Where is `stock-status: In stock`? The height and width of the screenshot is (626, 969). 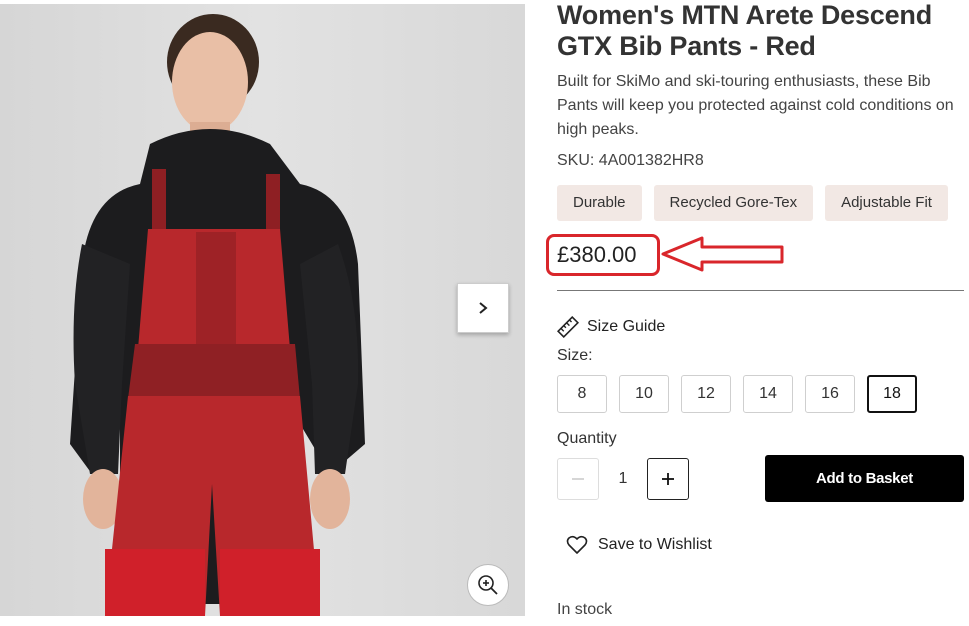 stock-status: In stock is located at coordinates (585, 609).